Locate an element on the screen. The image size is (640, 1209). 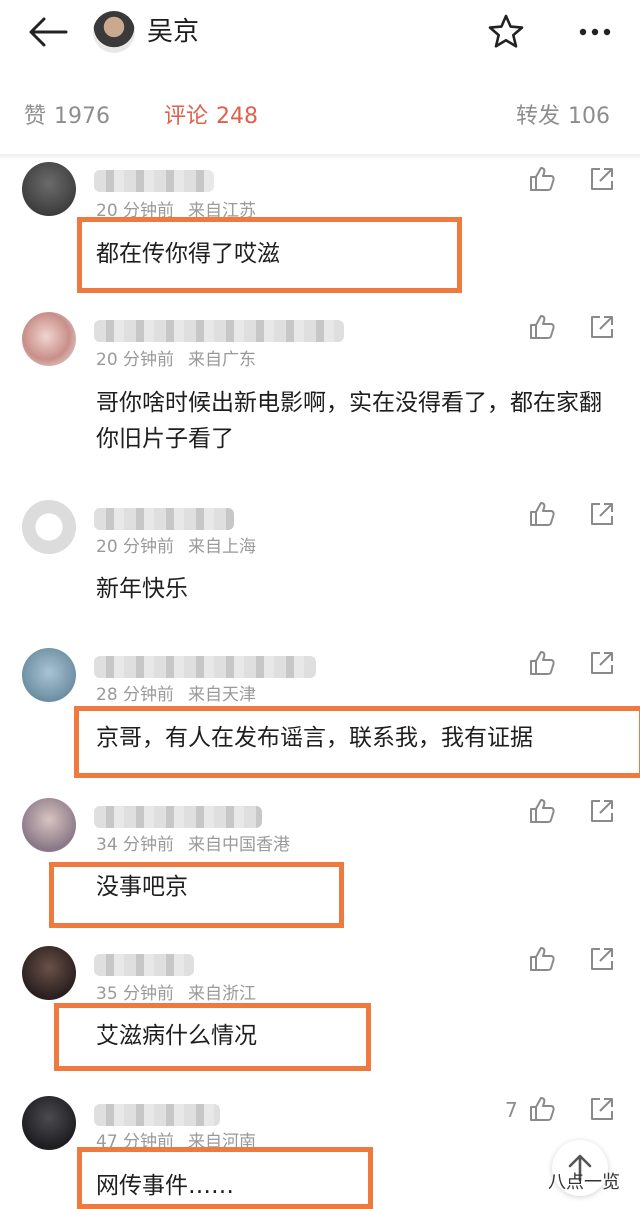
comment-time: 35 分钟前 is located at coordinates (135, 994).